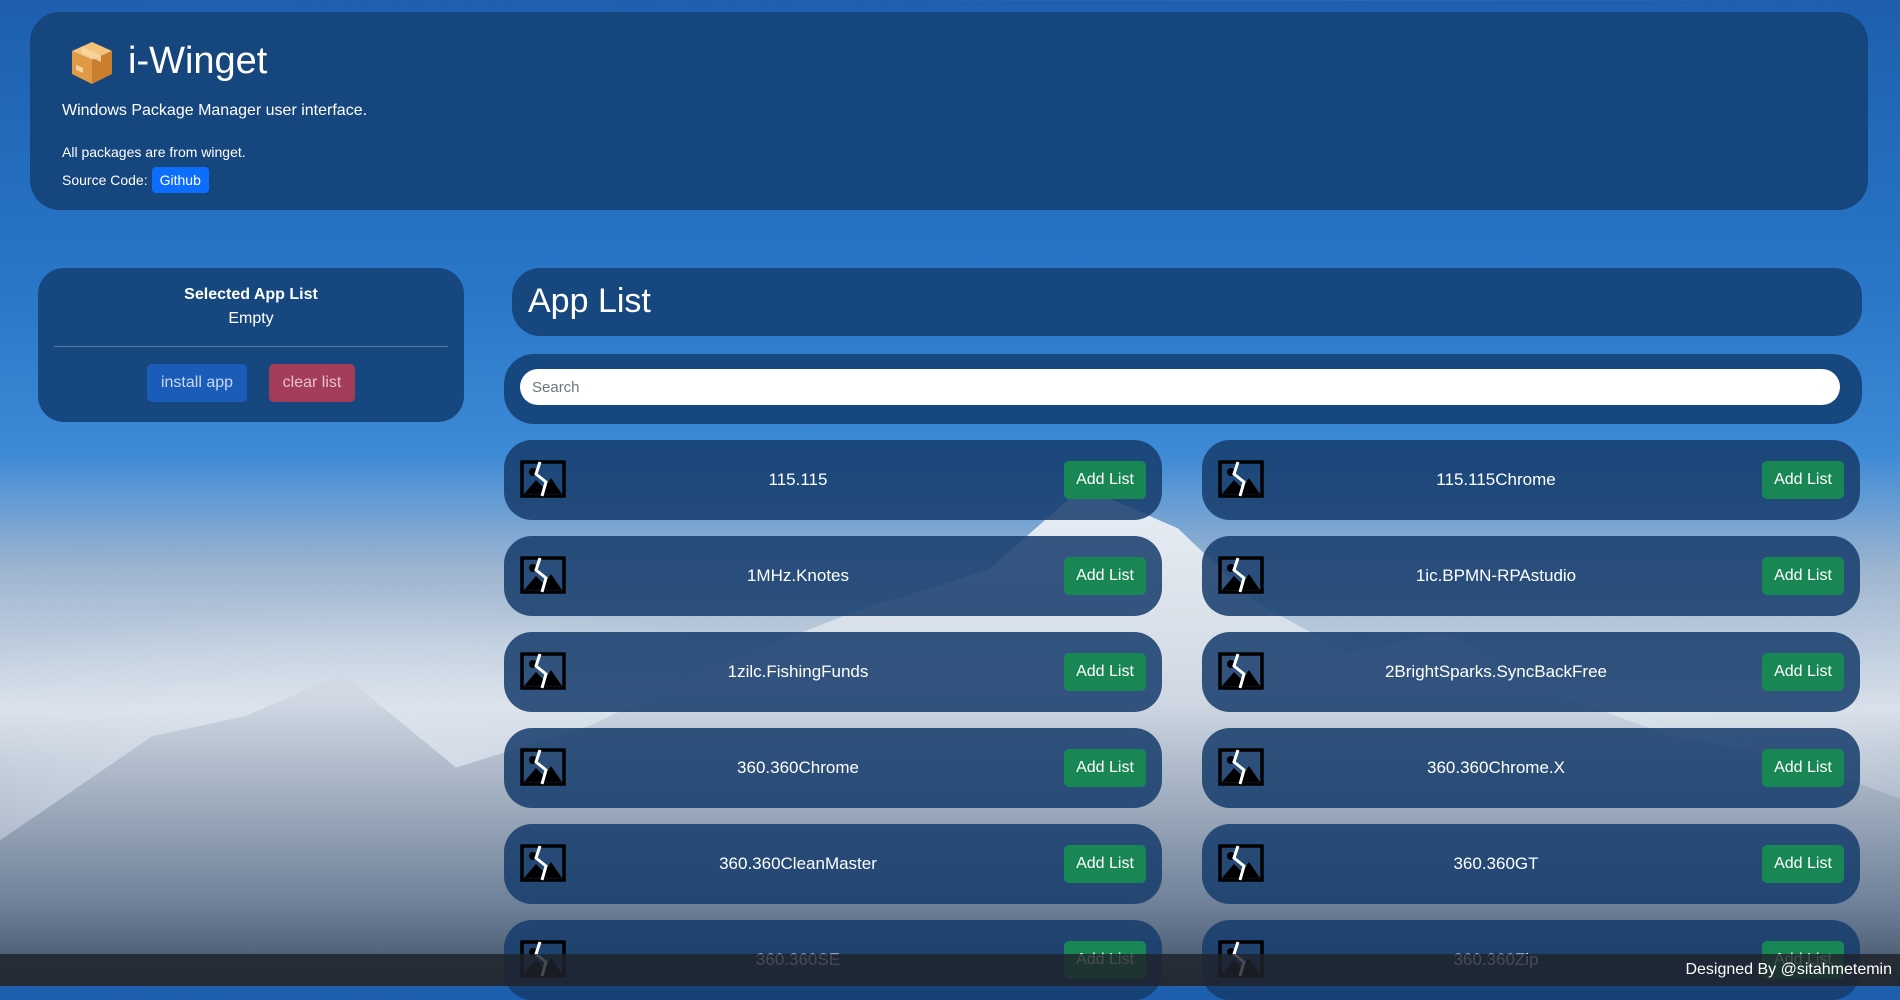  What do you see at coordinates (1180, 387) in the screenshot?
I see `search-input` at bounding box center [1180, 387].